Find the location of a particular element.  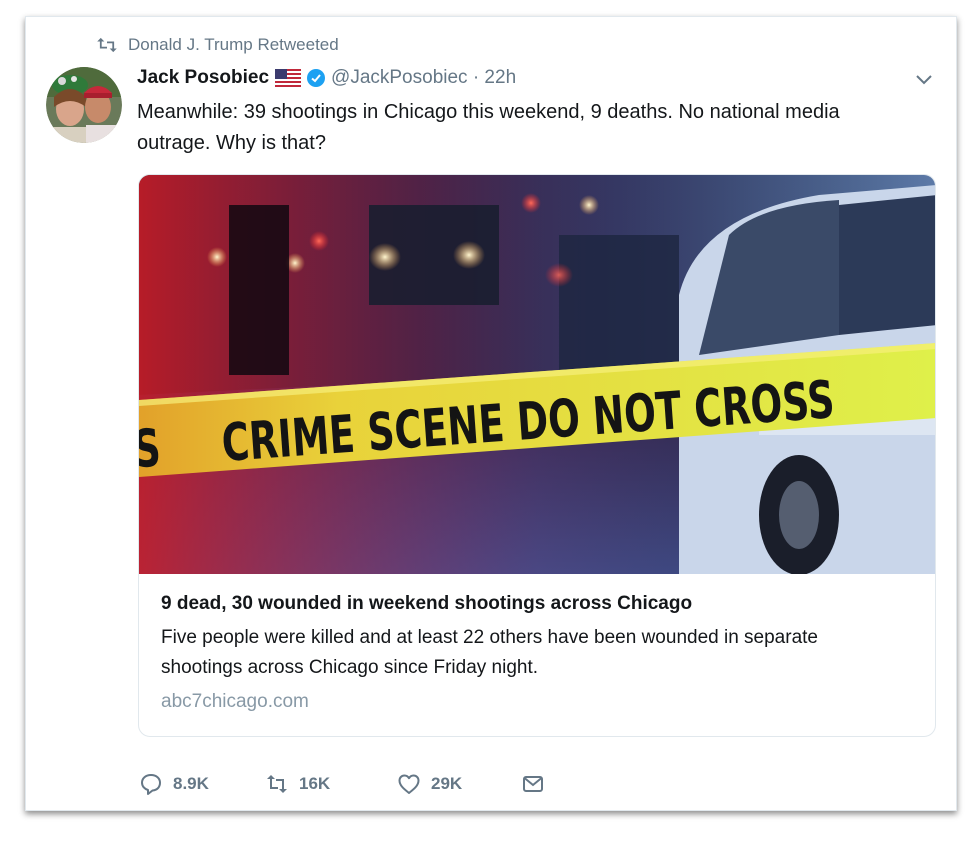

like-button: 29K is located at coordinates (459, 784).